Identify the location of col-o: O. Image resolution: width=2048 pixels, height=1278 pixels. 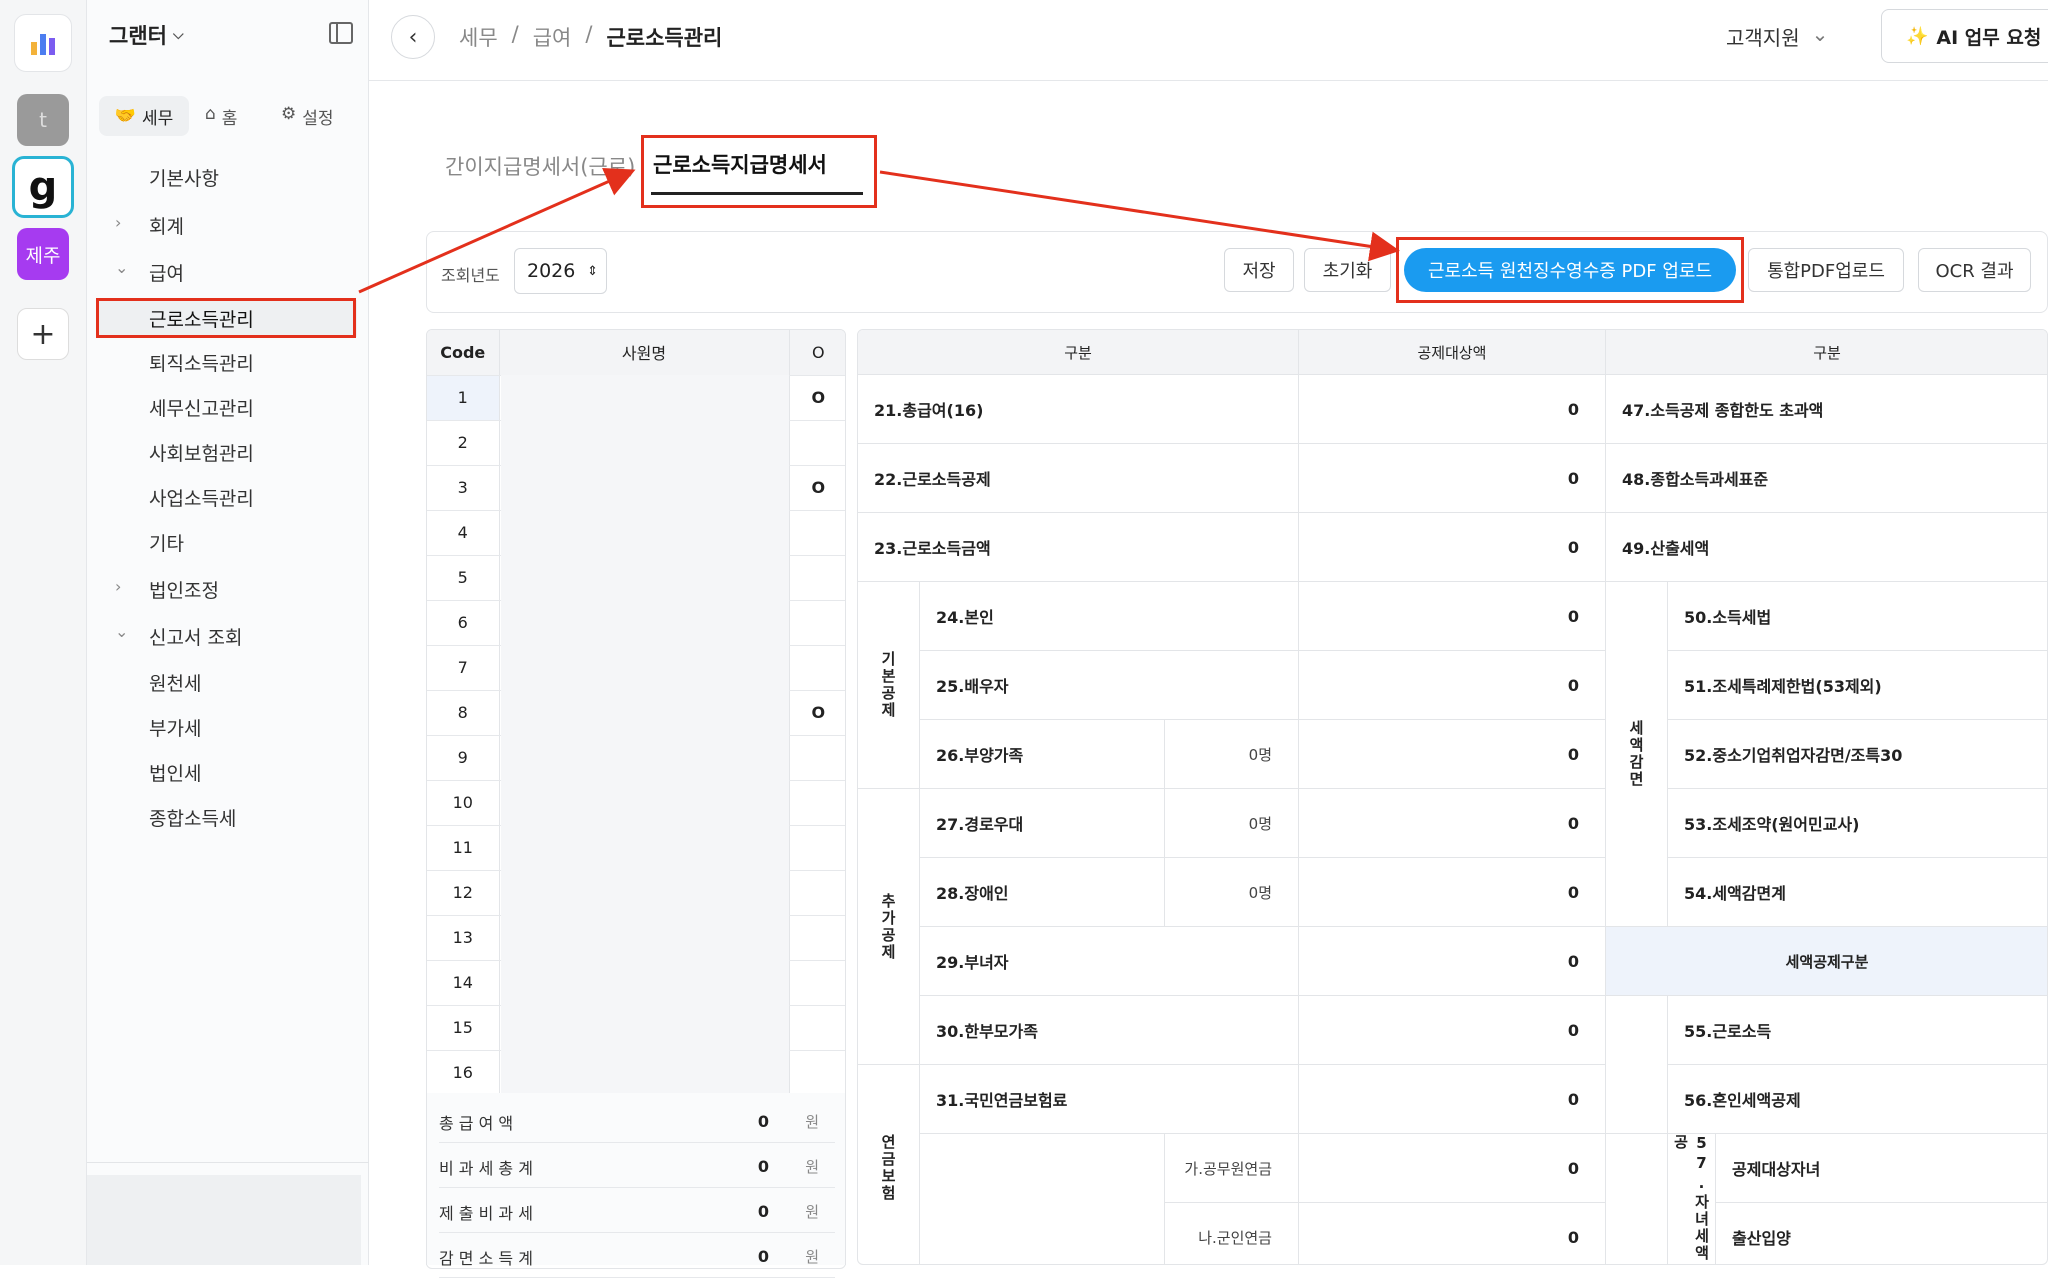
(817, 353).